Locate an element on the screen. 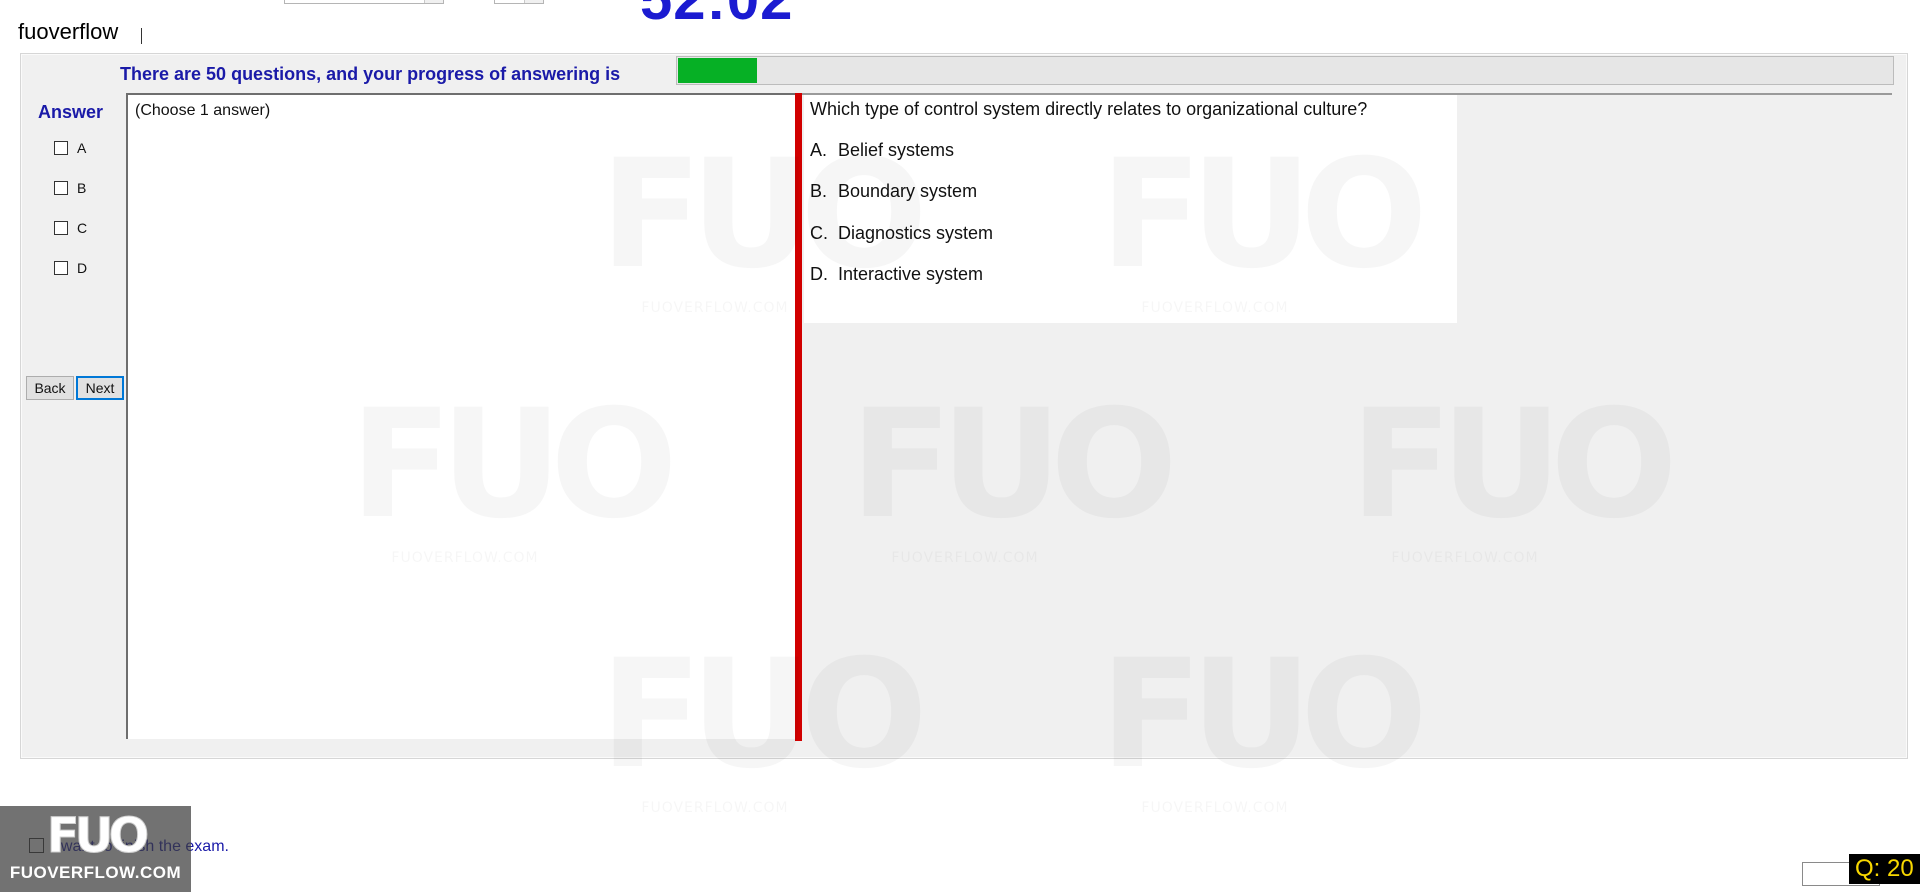 This screenshot has width=1920, height=892. back-button: Back is located at coordinates (50, 388).